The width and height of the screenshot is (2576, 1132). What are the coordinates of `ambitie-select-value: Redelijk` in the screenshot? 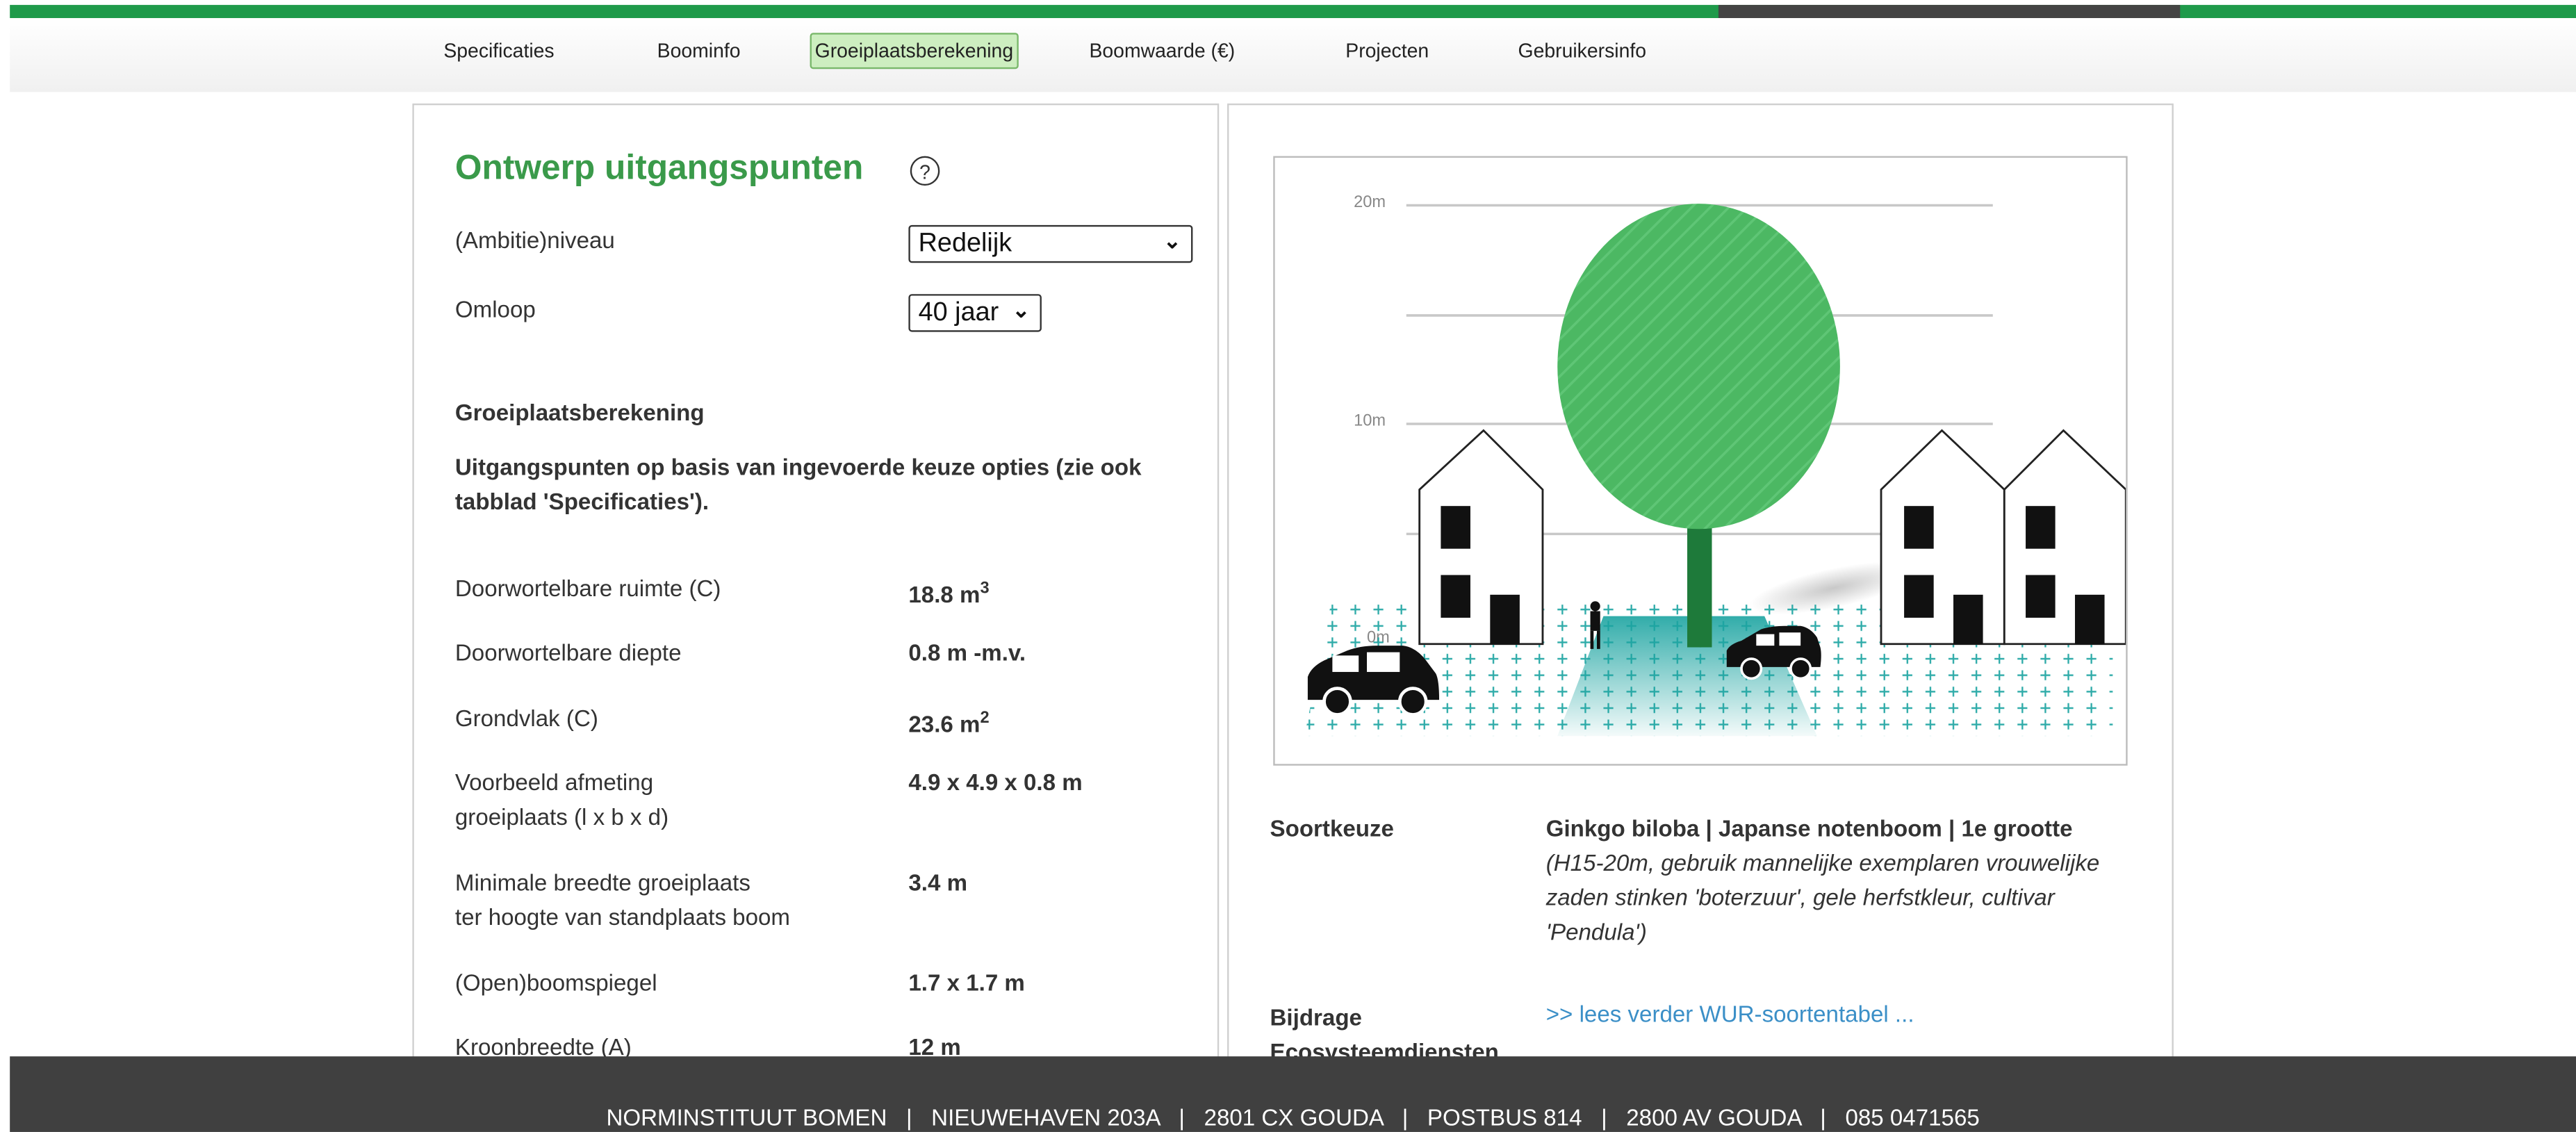 It's located at (965, 244).